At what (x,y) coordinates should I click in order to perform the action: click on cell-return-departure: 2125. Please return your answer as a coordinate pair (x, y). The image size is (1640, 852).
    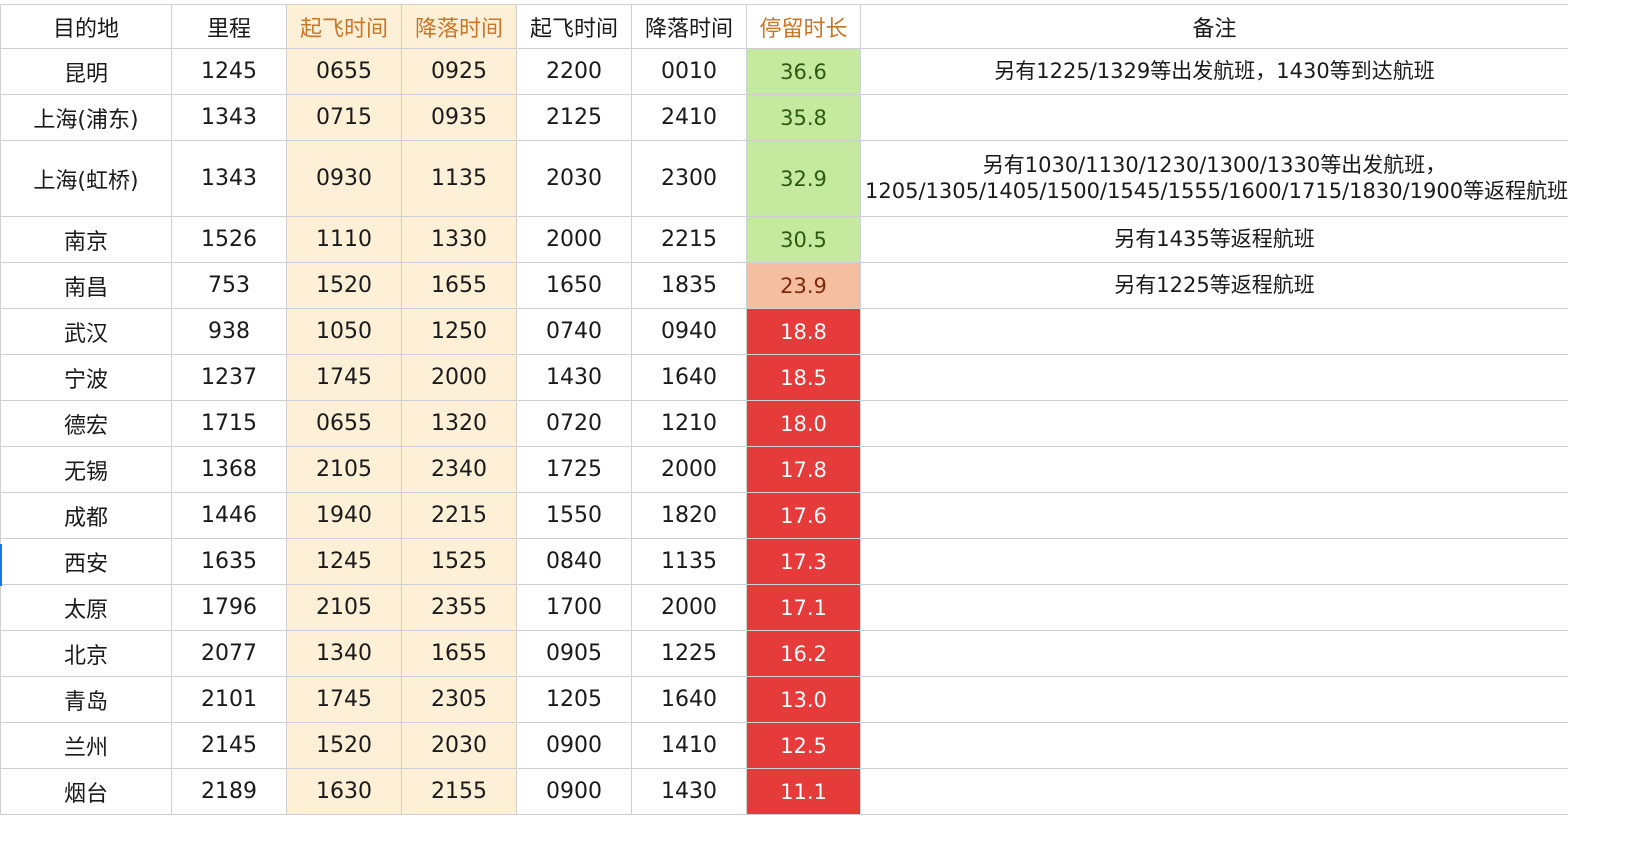
    Looking at the image, I should click on (574, 117).